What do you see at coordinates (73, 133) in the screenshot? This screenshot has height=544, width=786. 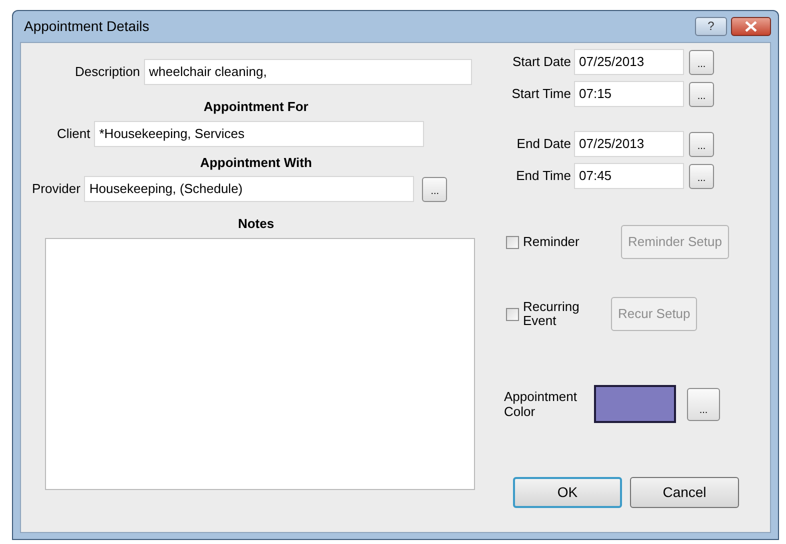 I see `field-label: Client` at bounding box center [73, 133].